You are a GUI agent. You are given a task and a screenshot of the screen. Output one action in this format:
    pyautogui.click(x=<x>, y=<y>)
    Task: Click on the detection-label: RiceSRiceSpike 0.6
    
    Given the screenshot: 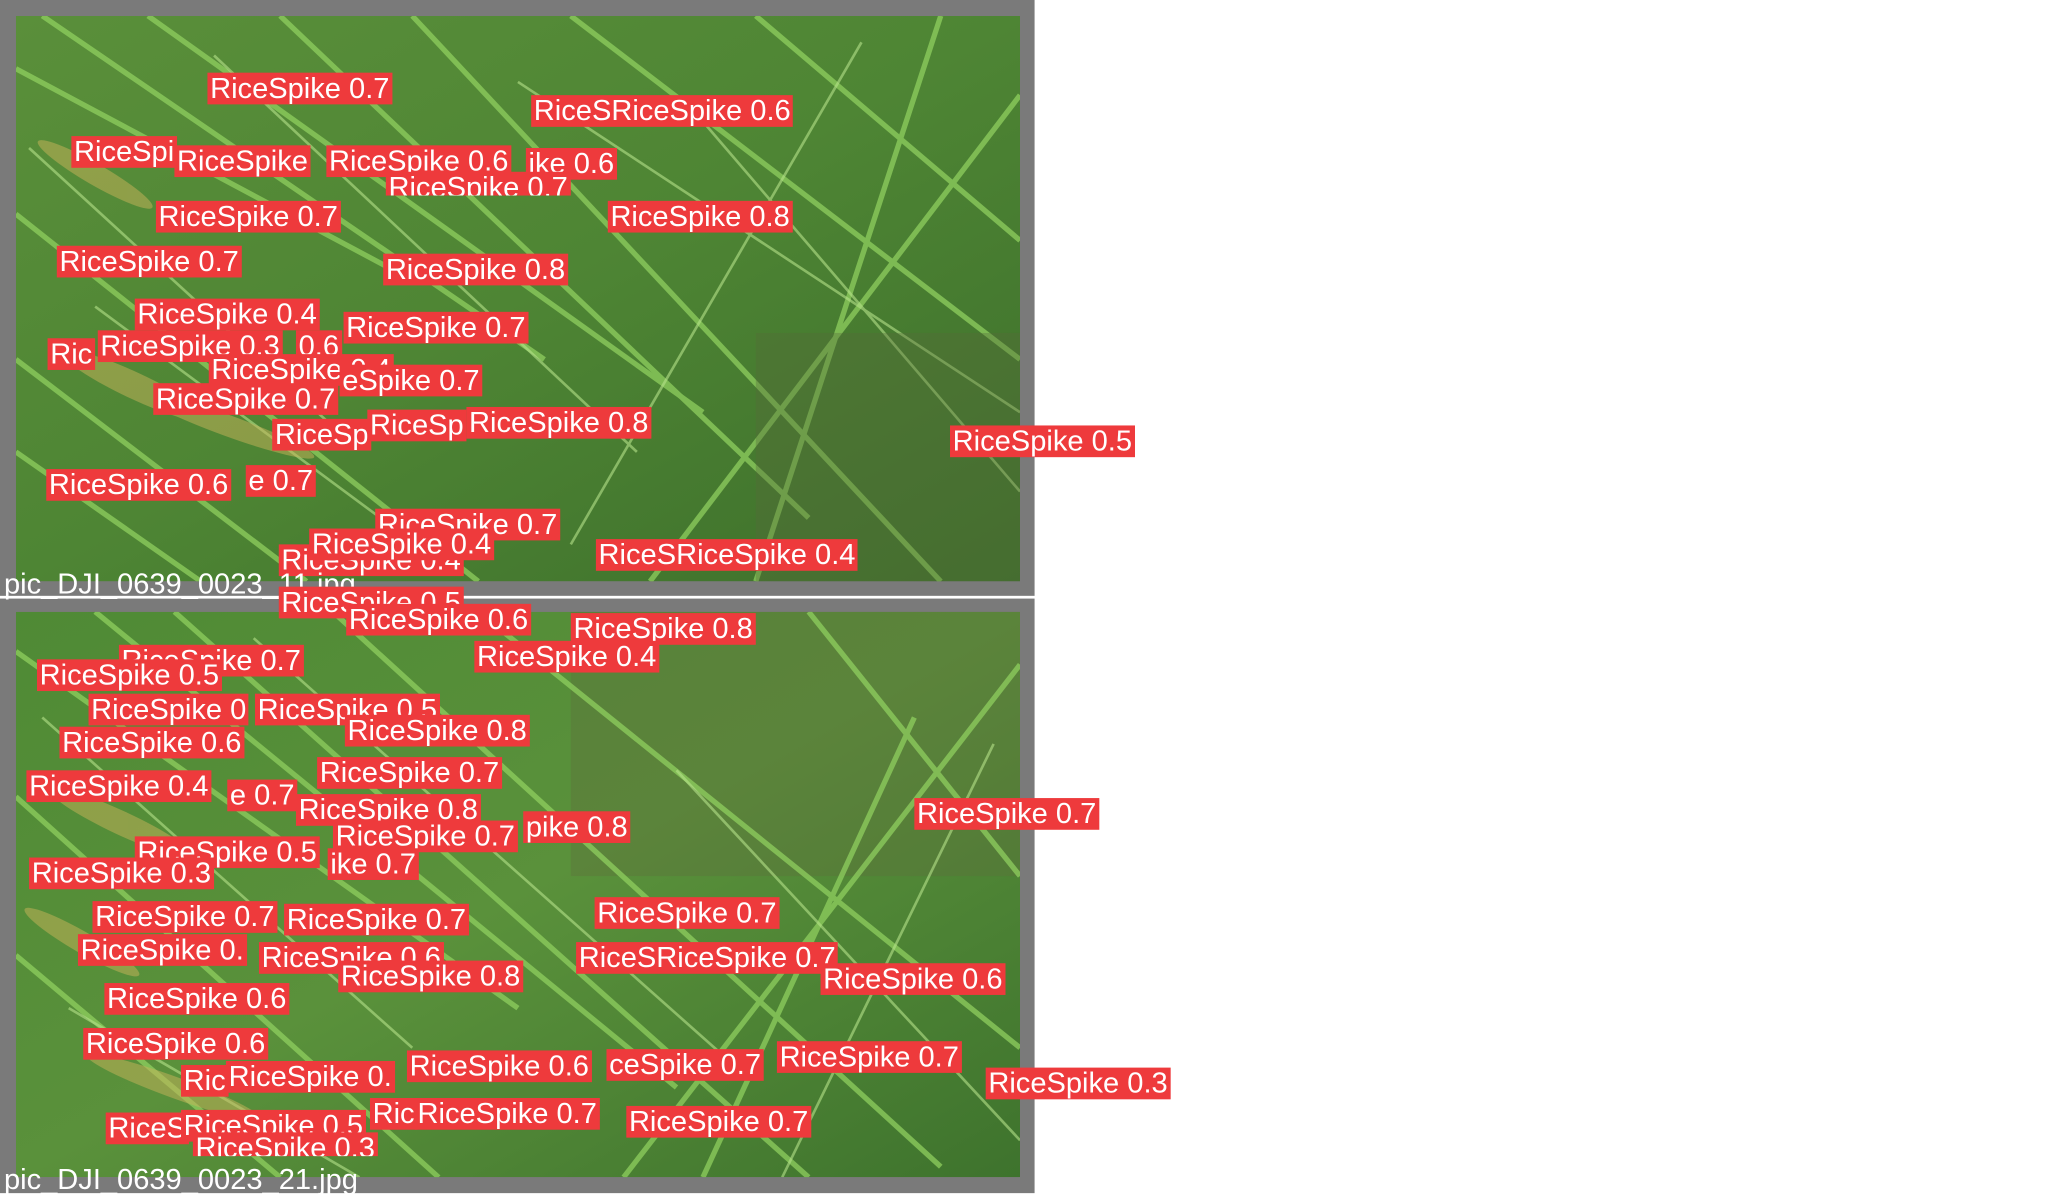 What is the action you would take?
    pyautogui.click(x=662, y=110)
    